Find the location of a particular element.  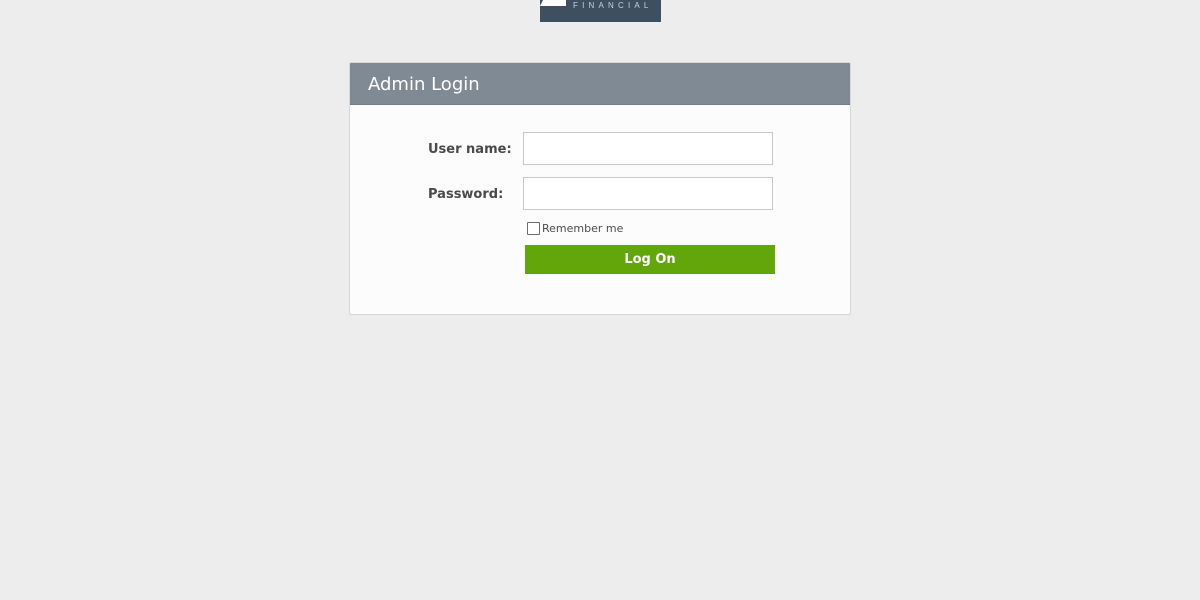

logo-wordmark: FINANCIAL is located at coordinates (613, 5).